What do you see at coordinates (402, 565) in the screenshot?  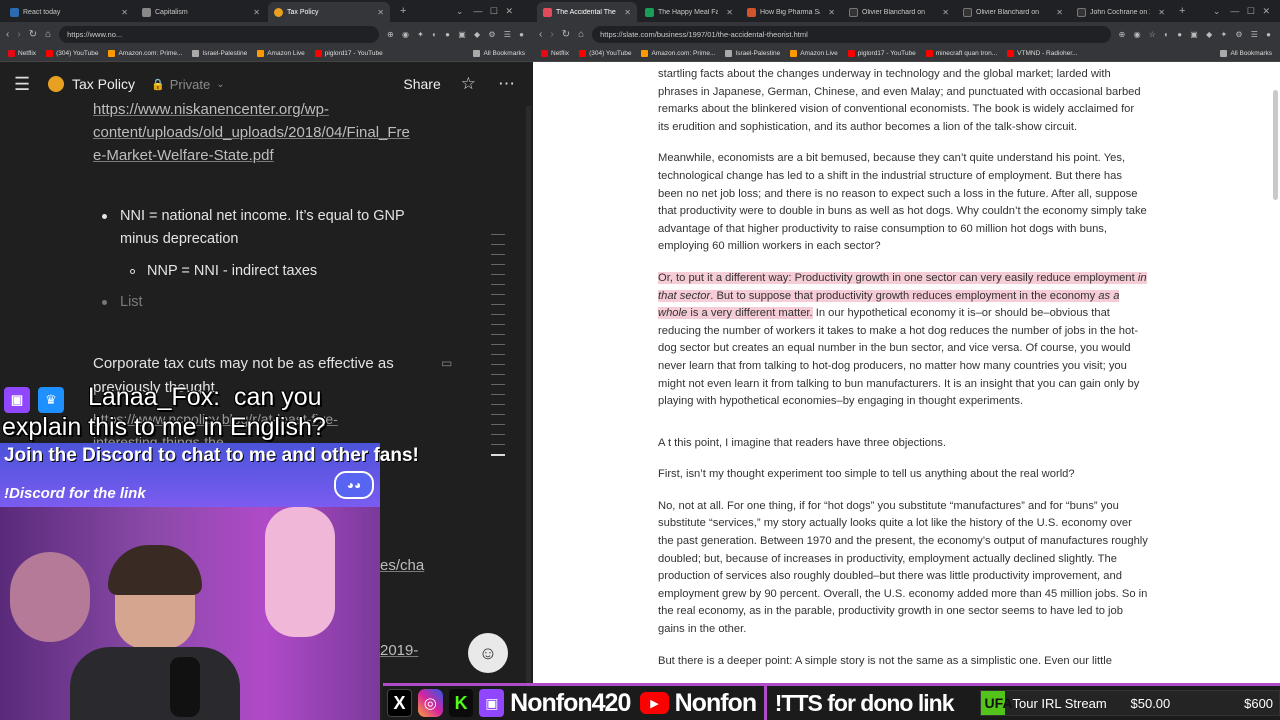 I see `link-fragment-1: es/cha` at bounding box center [402, 565].